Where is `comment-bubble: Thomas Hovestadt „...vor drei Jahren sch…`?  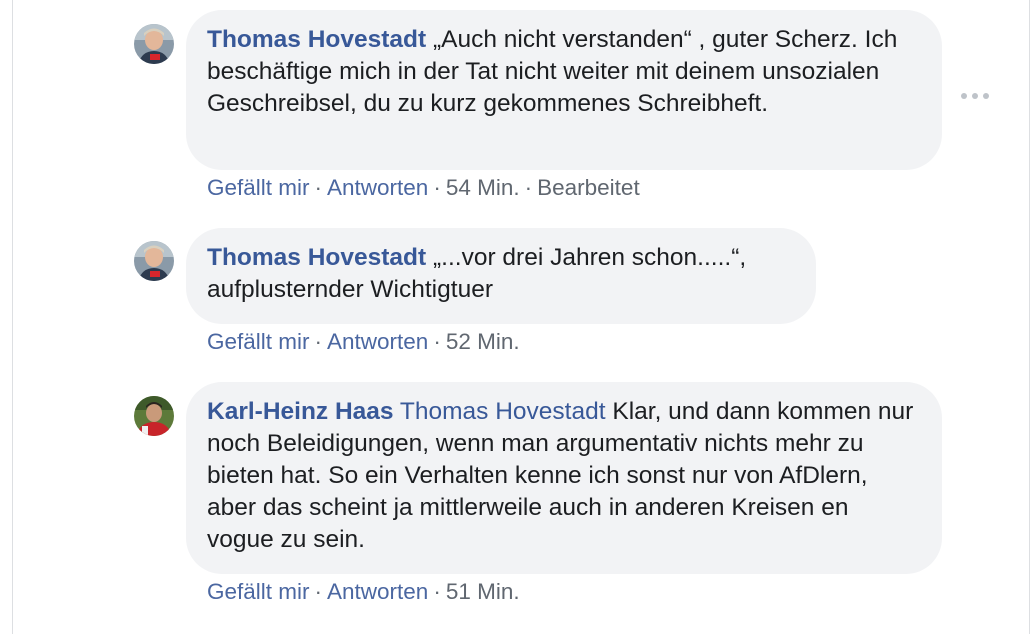
comment-bubble: Thomas Hovestadt „...vor drei Jahren sch… is located at coordinates (501, 276).